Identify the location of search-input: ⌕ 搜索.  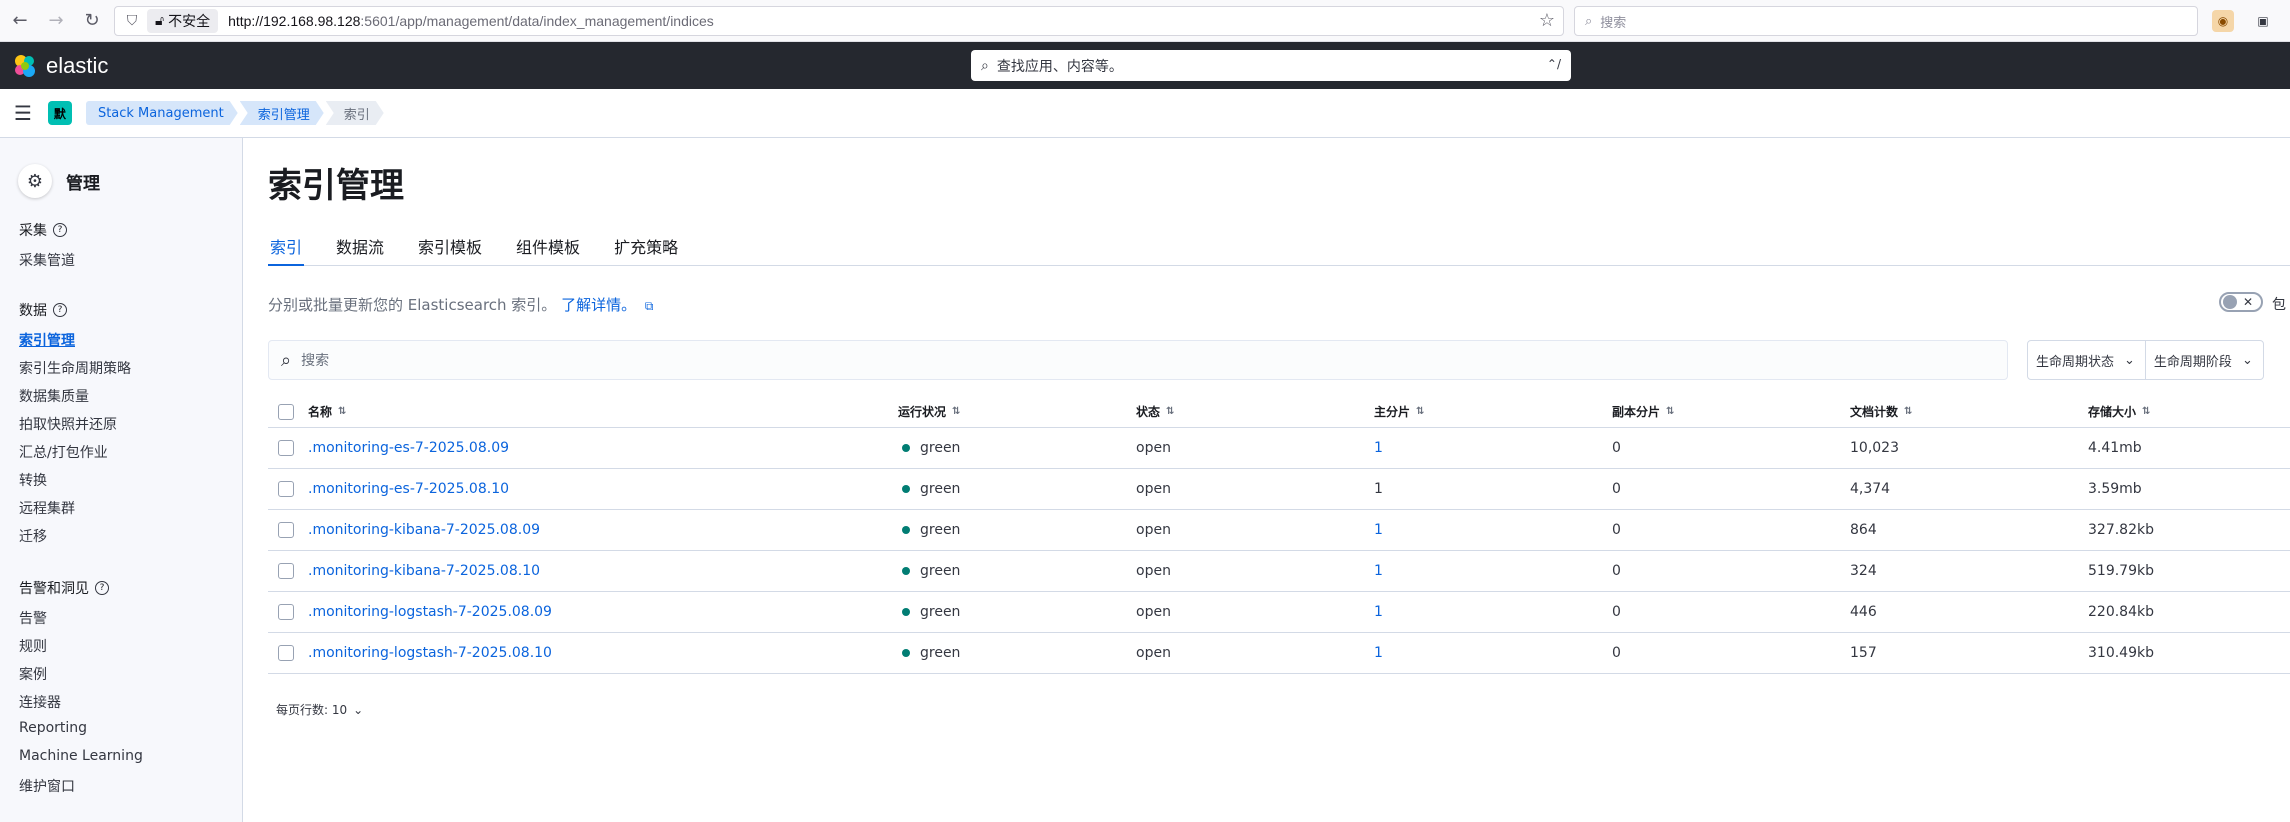
(1138, 360).